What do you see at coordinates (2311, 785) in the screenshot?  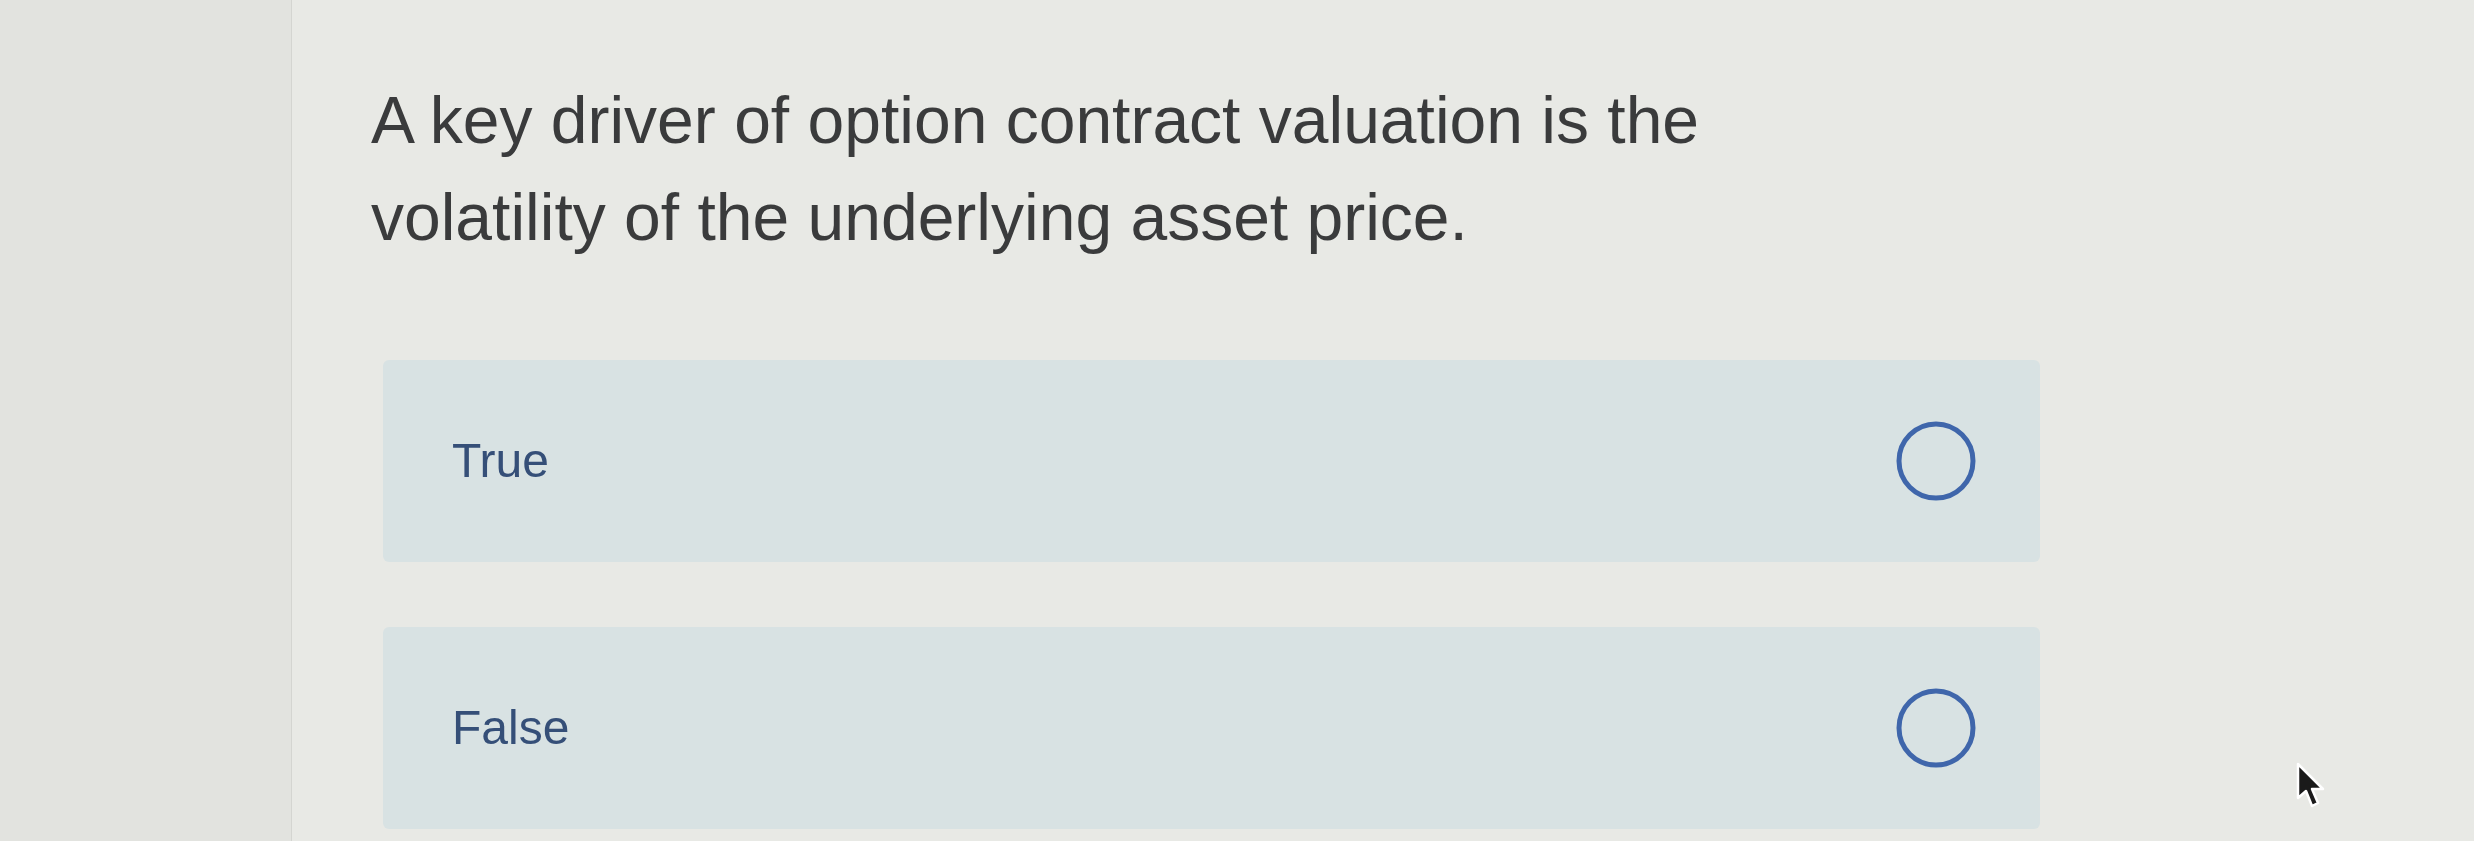 I see `mouse-pointer-icon` at bounding box center [2311, 785].